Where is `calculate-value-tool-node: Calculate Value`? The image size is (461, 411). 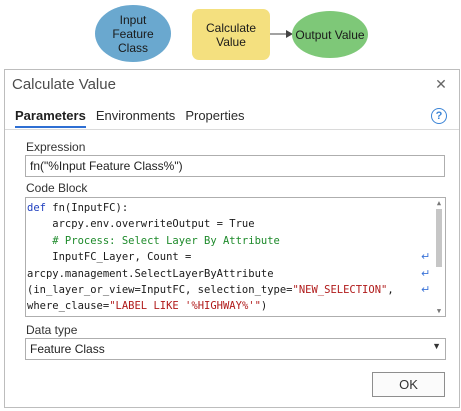
calculate-value-tool-node: Calculate Value is located at coordinates (231, 34).